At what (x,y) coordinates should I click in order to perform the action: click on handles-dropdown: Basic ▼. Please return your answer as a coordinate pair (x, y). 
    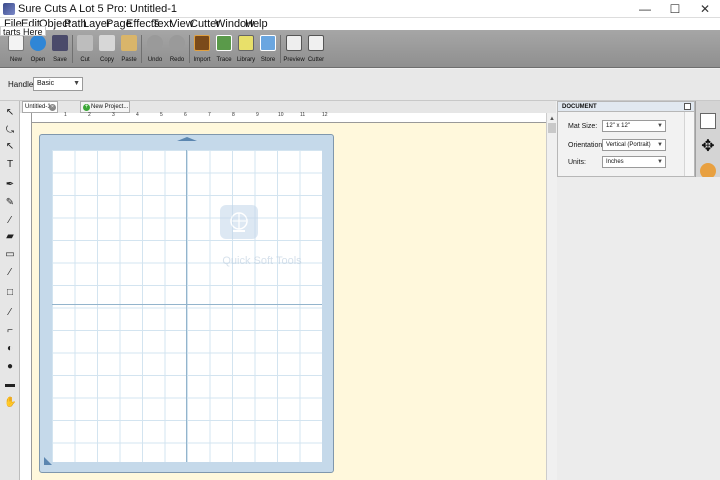
    Looking at the image, I should click on (58, 84).